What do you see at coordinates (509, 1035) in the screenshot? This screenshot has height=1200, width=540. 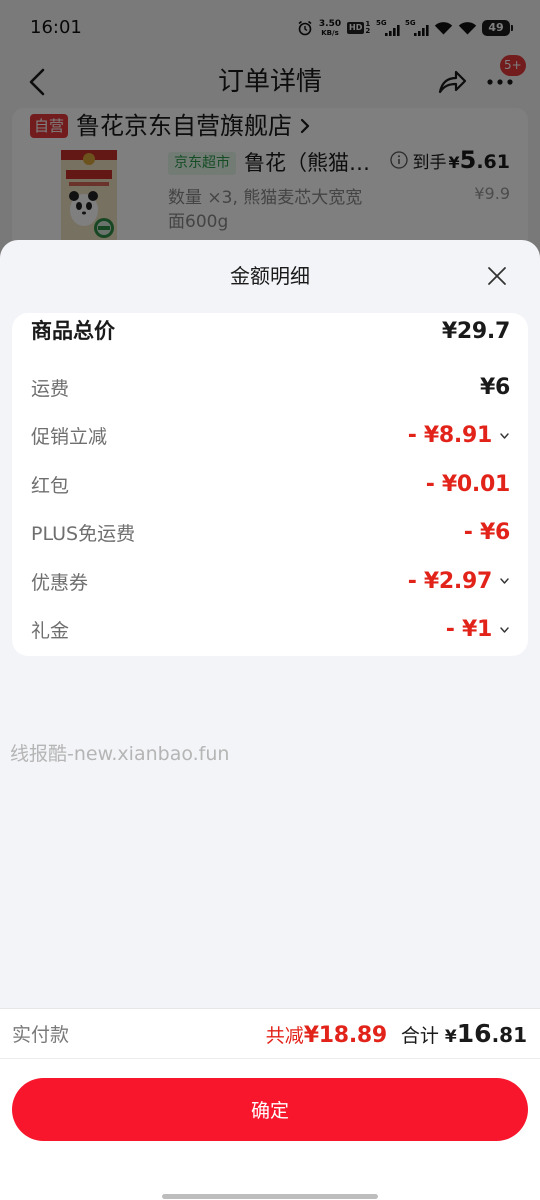 I see `total-decimal: .81` at bounding box center [509, 1035].